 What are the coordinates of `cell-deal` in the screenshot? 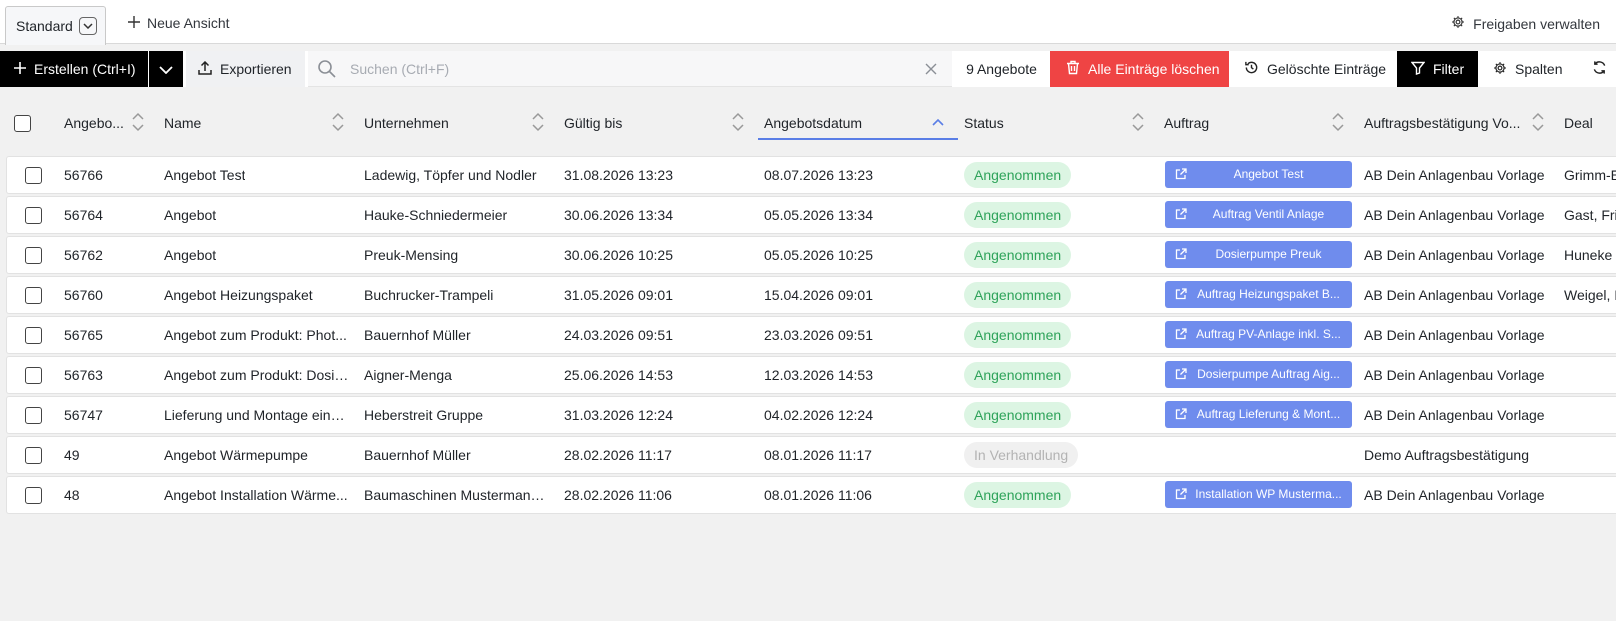 It's located at (1590, 375).